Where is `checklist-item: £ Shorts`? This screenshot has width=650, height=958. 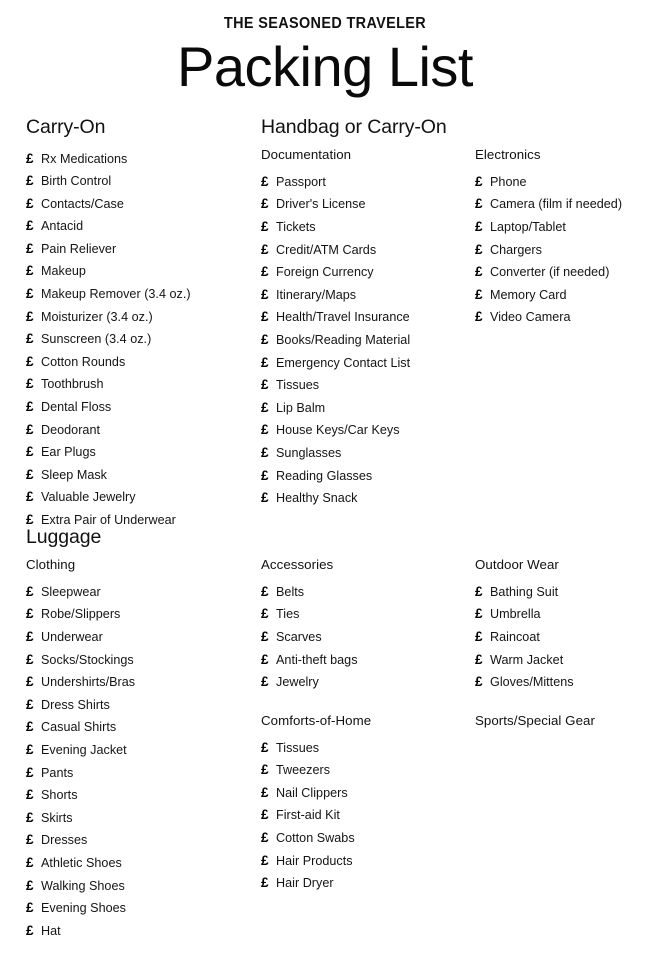
checklist-item: £ Shorts is located at coordinates (142, 795).